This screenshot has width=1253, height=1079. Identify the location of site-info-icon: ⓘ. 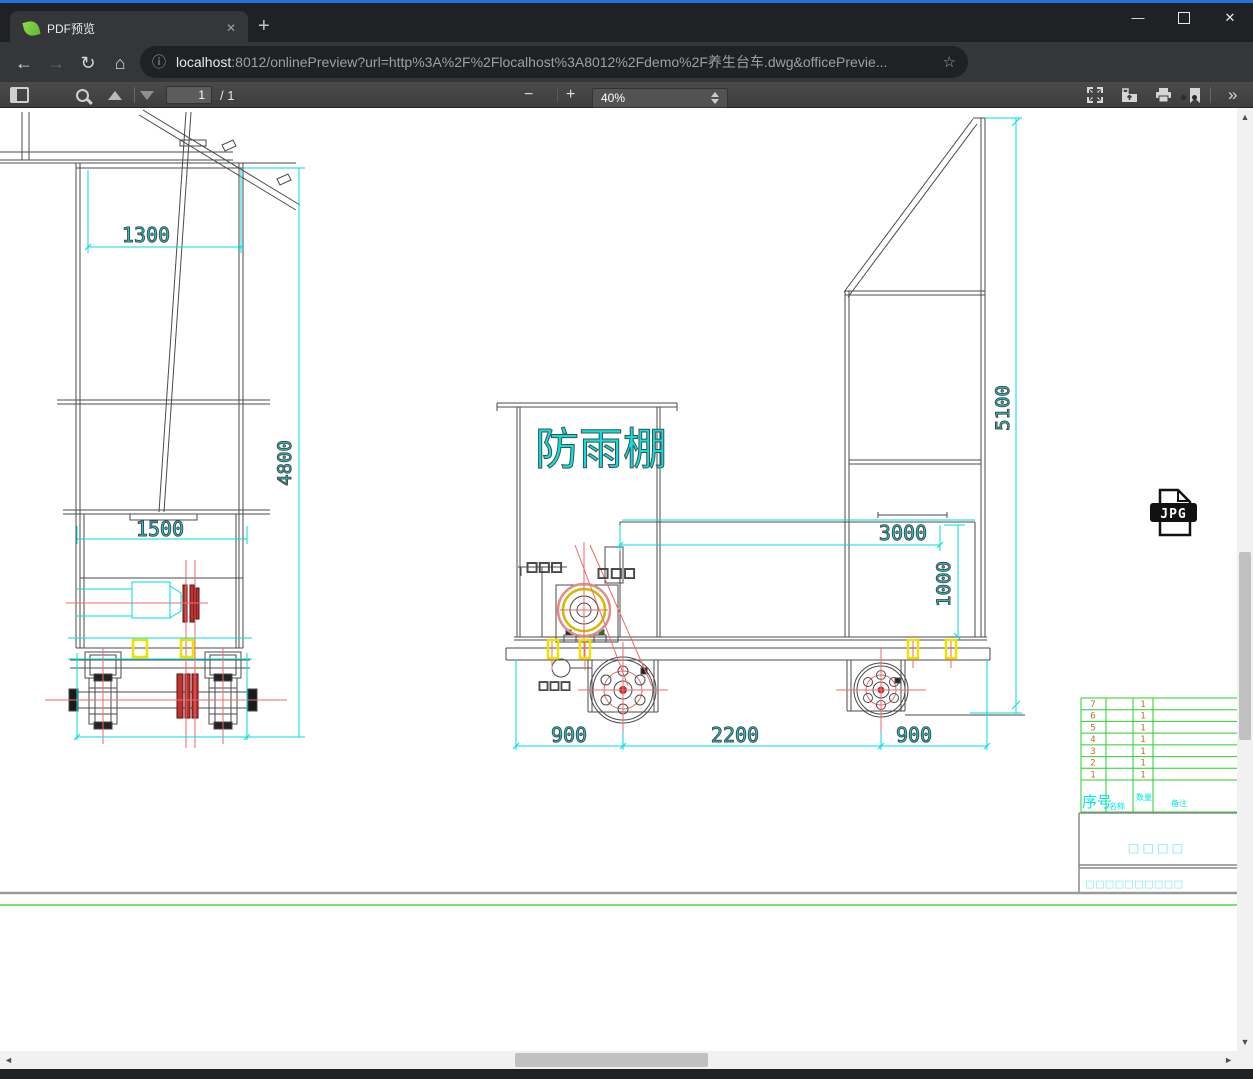
(159, 62).